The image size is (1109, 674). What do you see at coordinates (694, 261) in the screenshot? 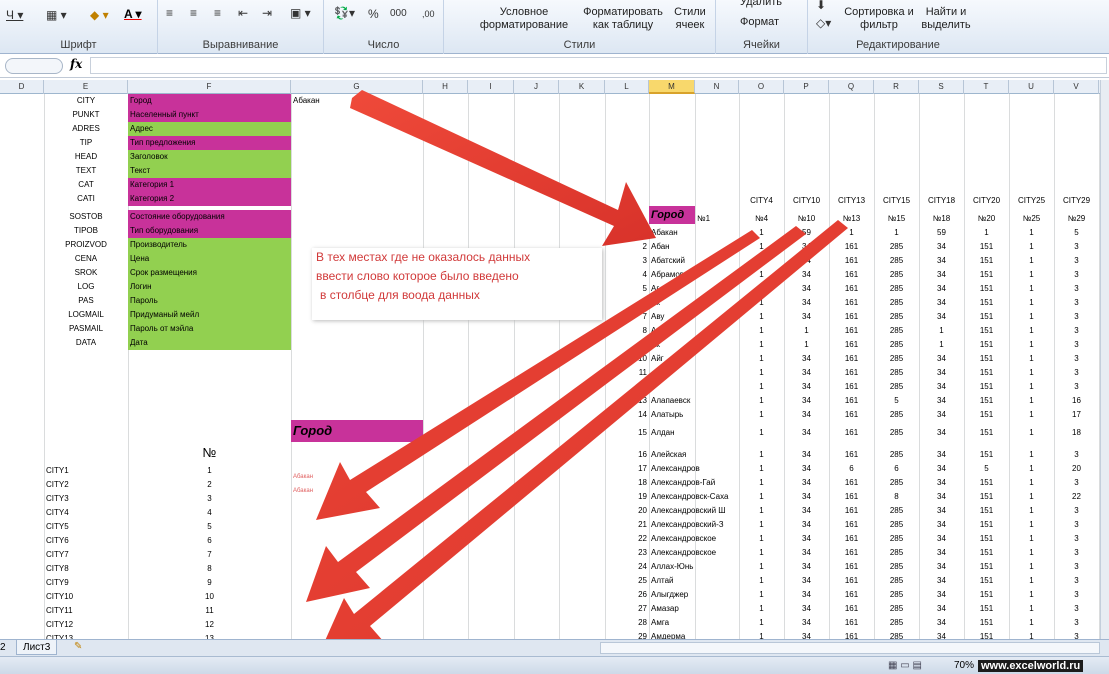
I see `city-name-cell: Абатский` at bounding box center [694, 261].